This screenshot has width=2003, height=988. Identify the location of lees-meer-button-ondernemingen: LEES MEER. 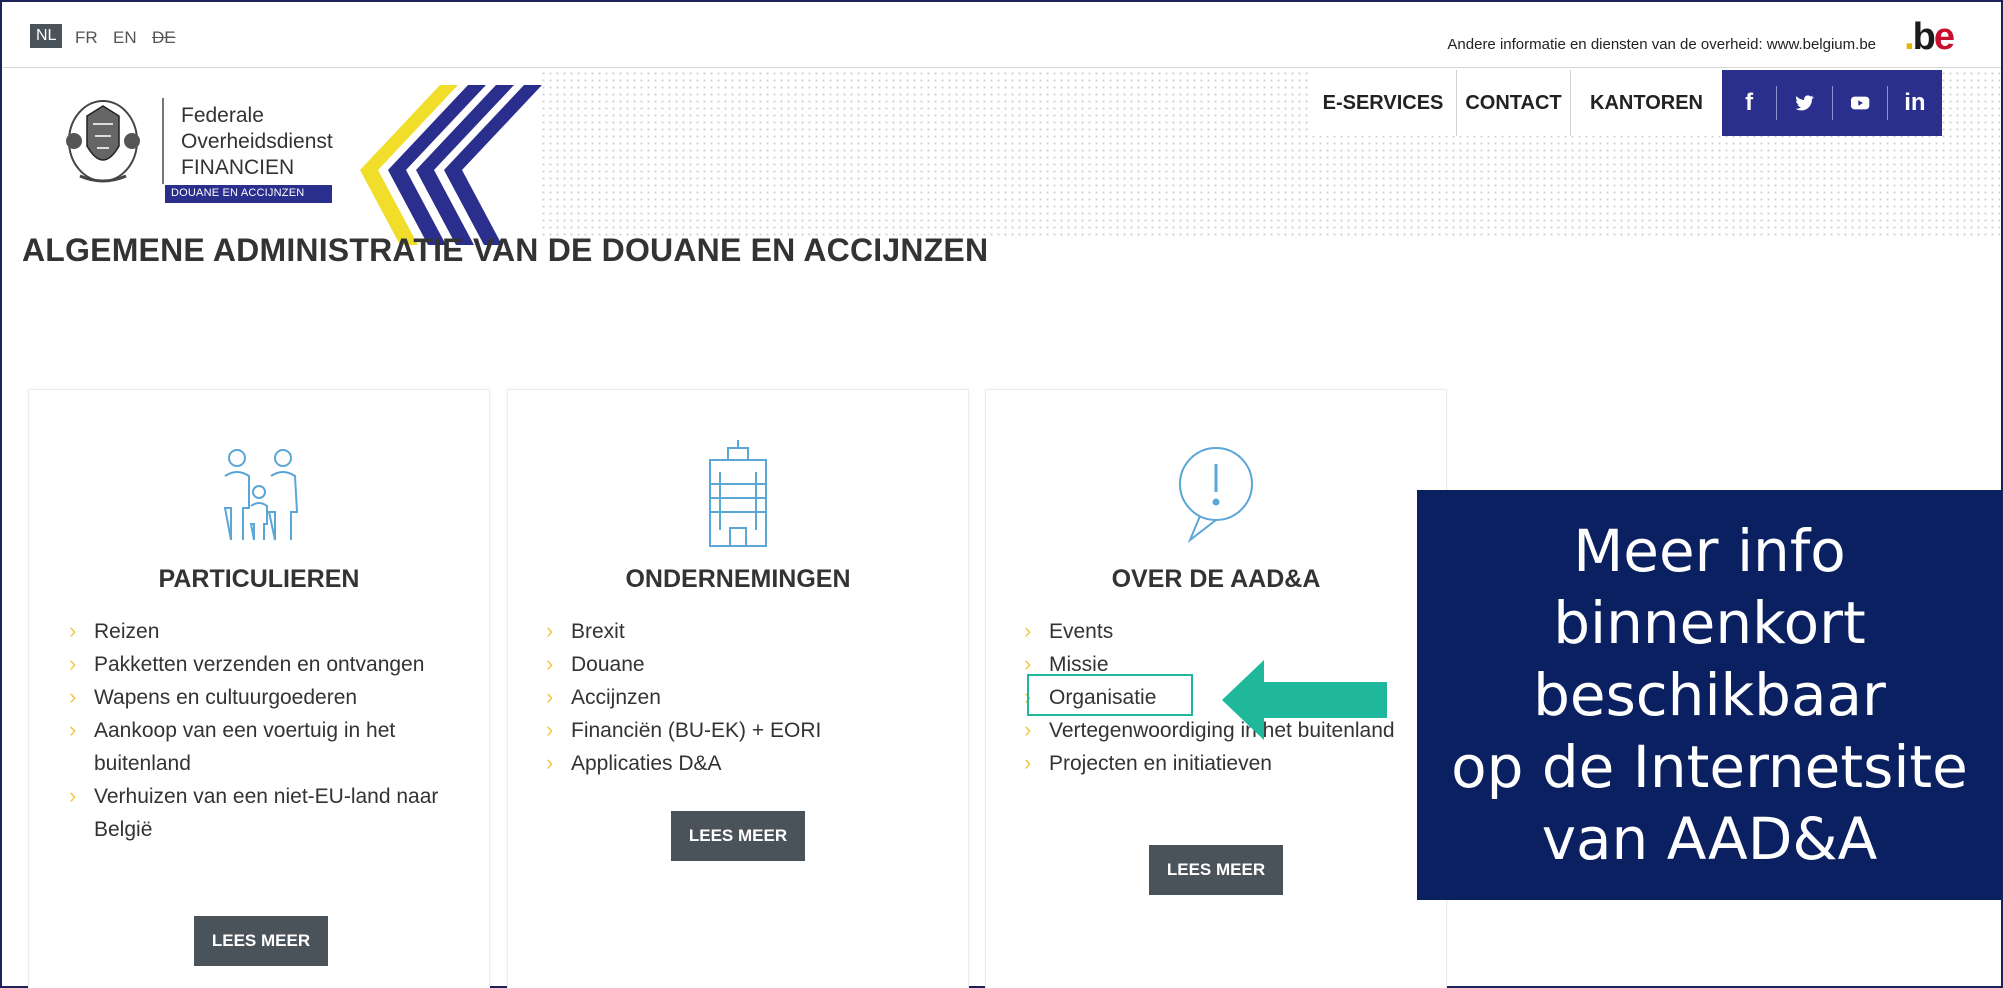
(738, 836).